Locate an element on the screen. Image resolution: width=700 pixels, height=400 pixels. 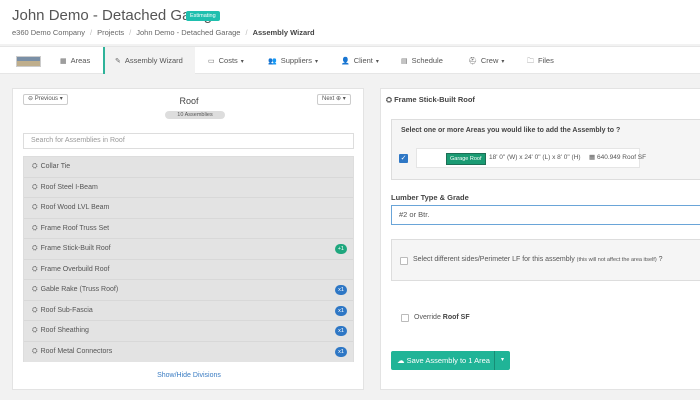
area-size: ▦ 640.949 Roof SF is located at coordinates (618, 157).